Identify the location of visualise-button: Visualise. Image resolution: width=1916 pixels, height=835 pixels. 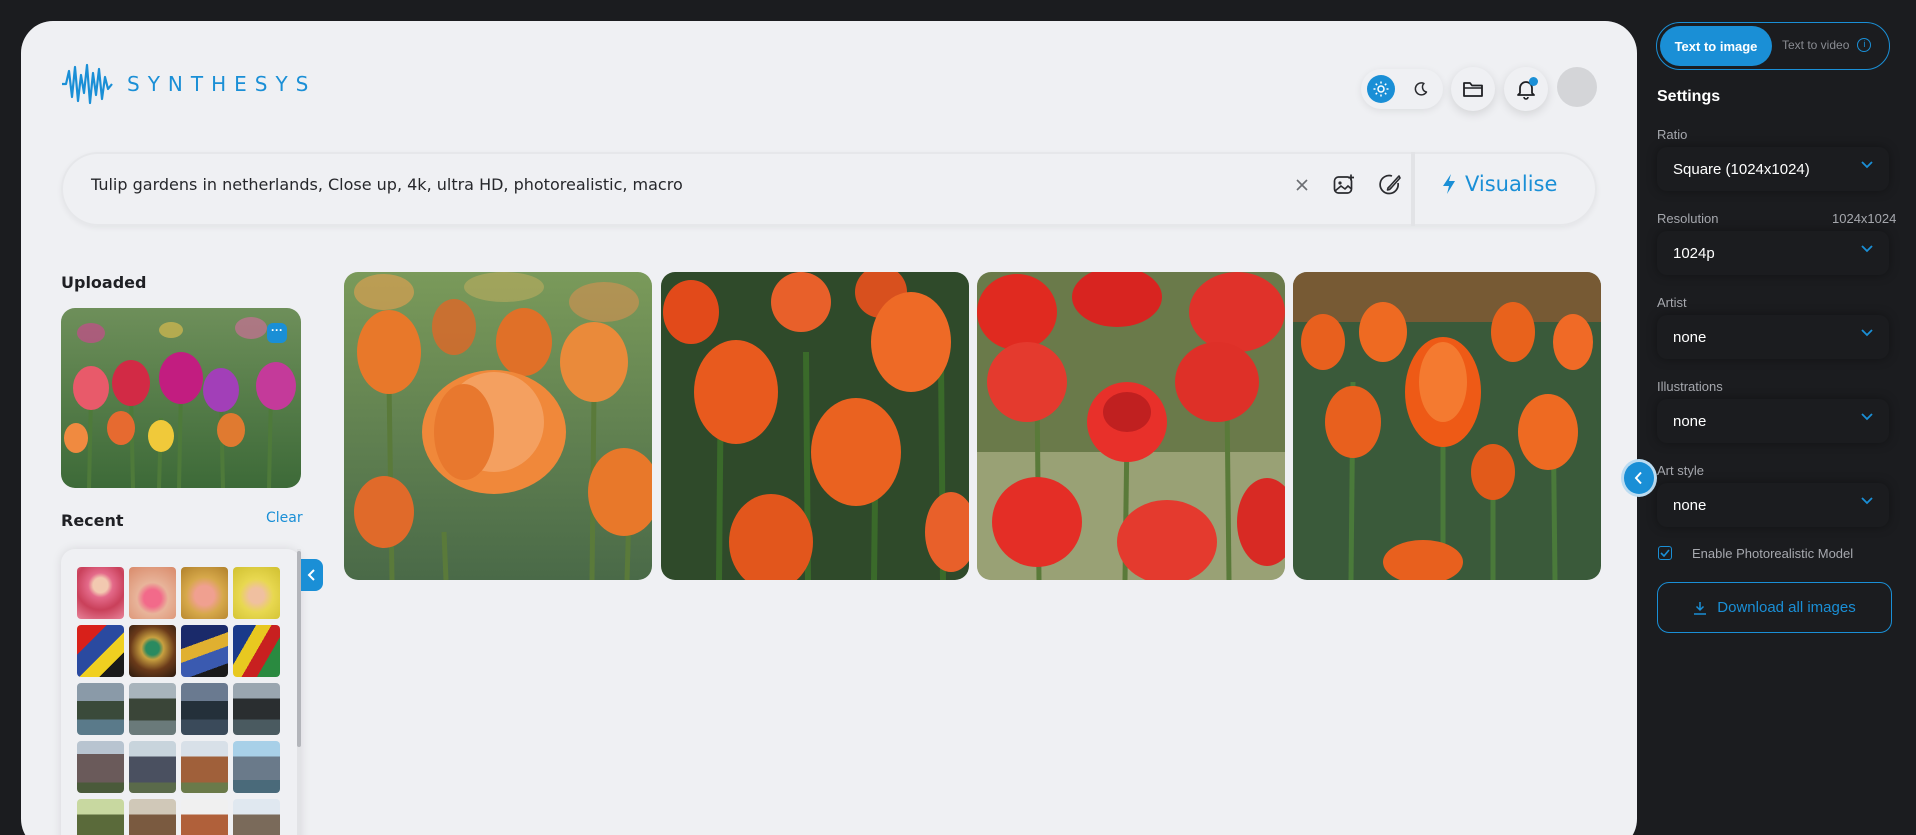
(1499, 184).